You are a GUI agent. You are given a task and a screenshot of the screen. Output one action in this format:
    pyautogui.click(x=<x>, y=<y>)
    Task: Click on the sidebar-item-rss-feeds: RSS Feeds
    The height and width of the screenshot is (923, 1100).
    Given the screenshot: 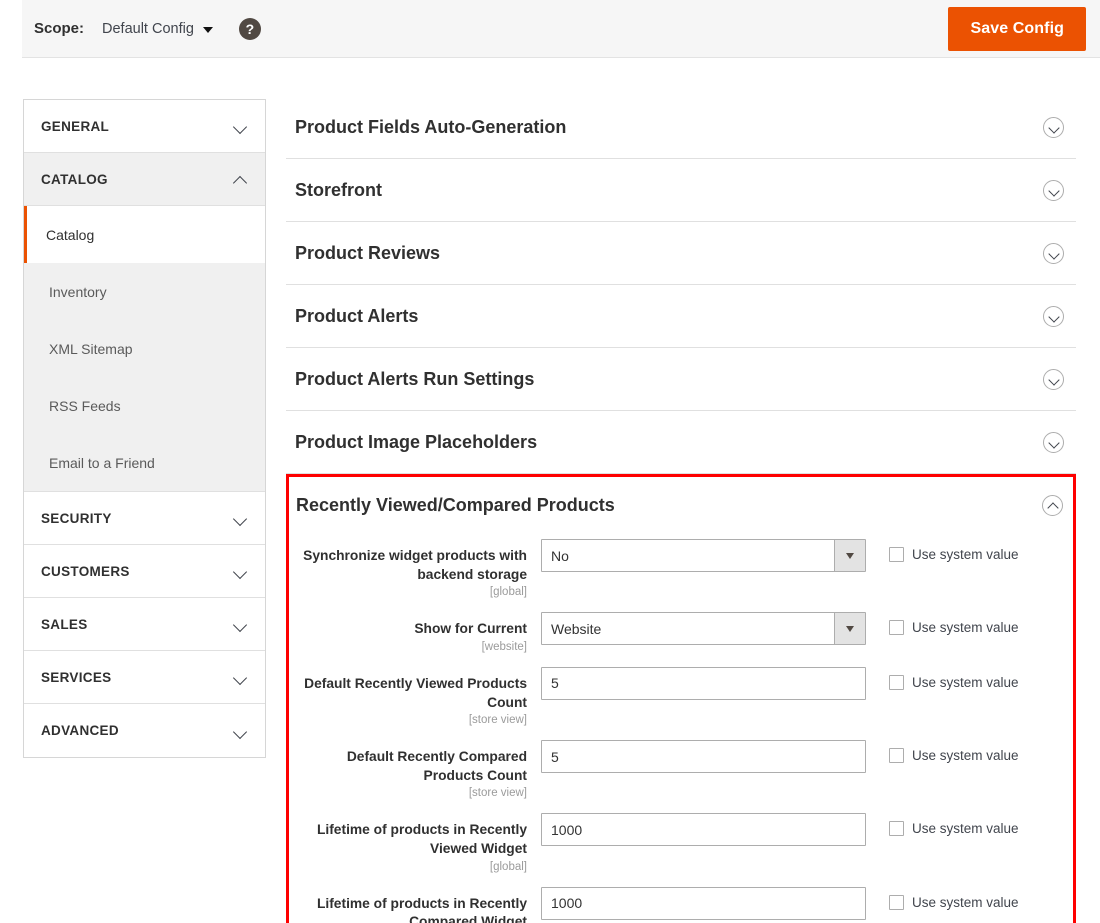 What is the action you would take?
    pyautogui.click(x=144, y=405)
    